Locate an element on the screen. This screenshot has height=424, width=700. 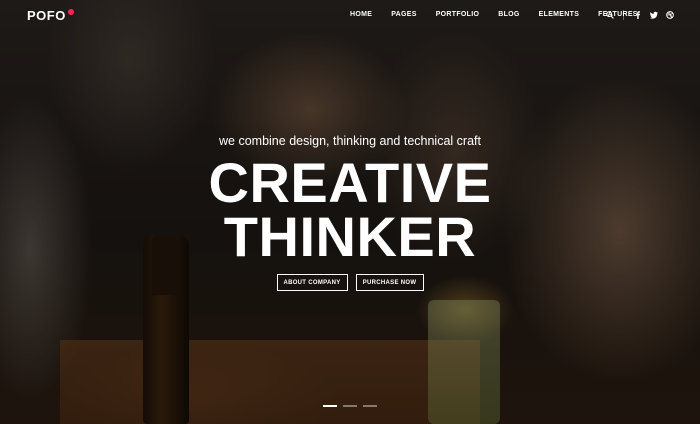
logo-accent-dot is located at coordinates (71, 12).